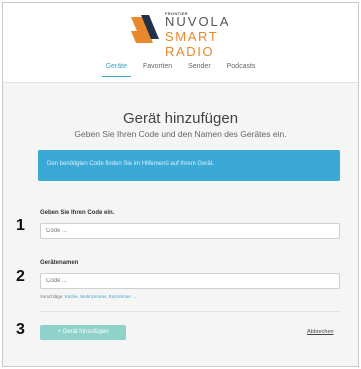  Describe the element at coordinates (320, 332) in the screenshot. I see `cancel-link: Abbrechen` at that location.